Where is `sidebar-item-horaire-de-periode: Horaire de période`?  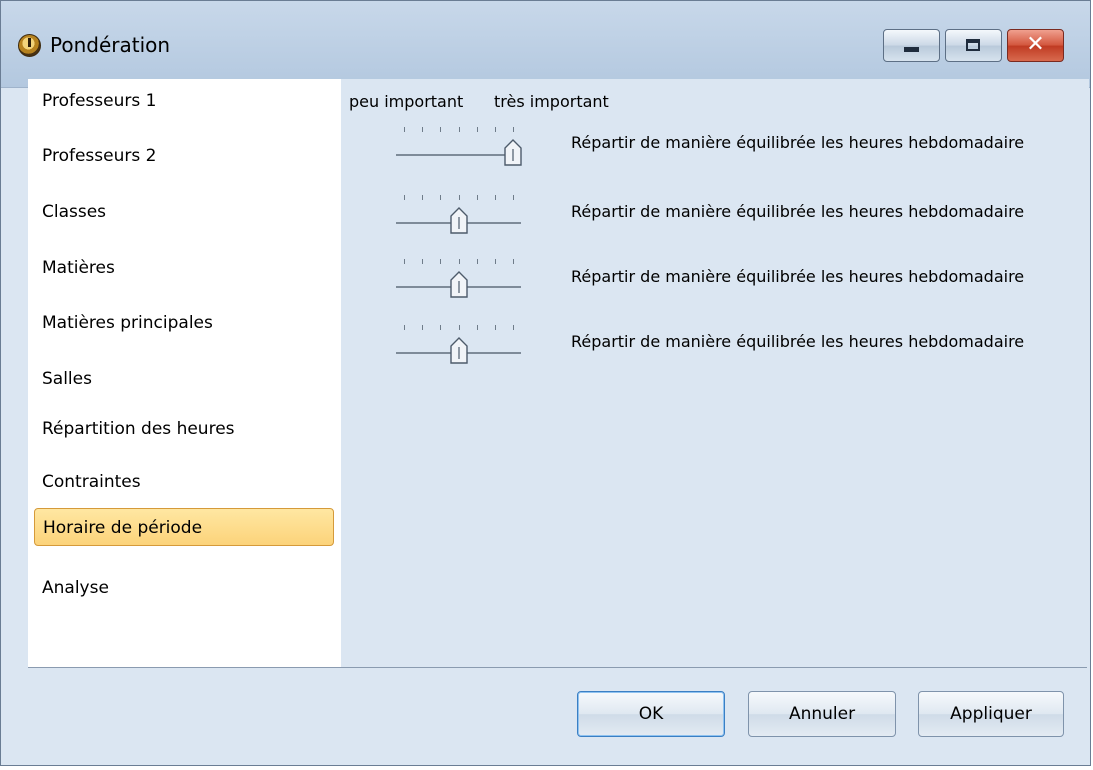
sidebar-item-horaire-de-periode: Horaire de période is located at coordinates (184, 527).